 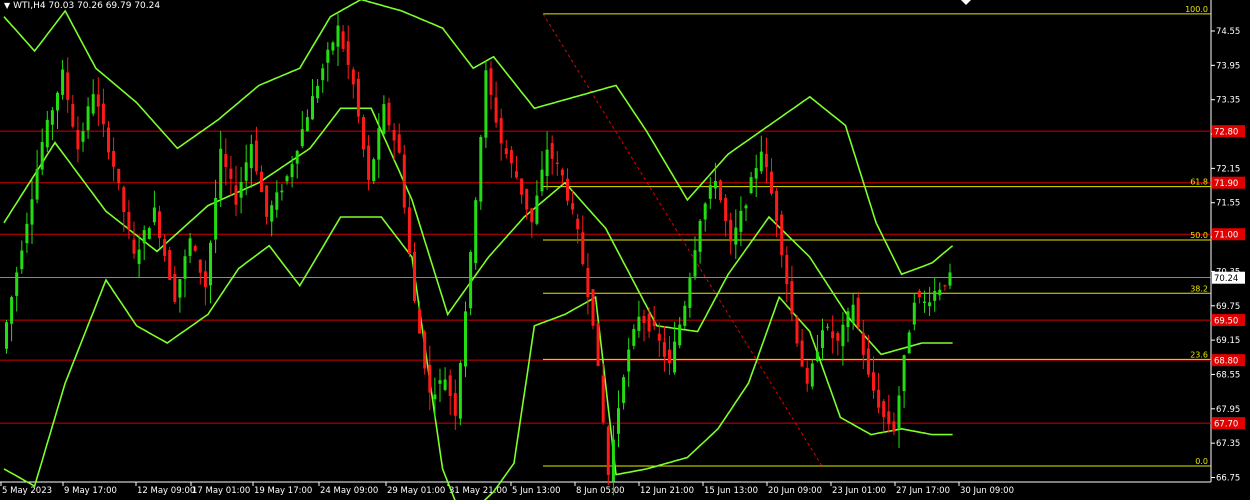 What do you see at coordinates (1226, 279) in the screenshot?
I see `last-price-label: 70.24` at bounding box center [1226, 279].